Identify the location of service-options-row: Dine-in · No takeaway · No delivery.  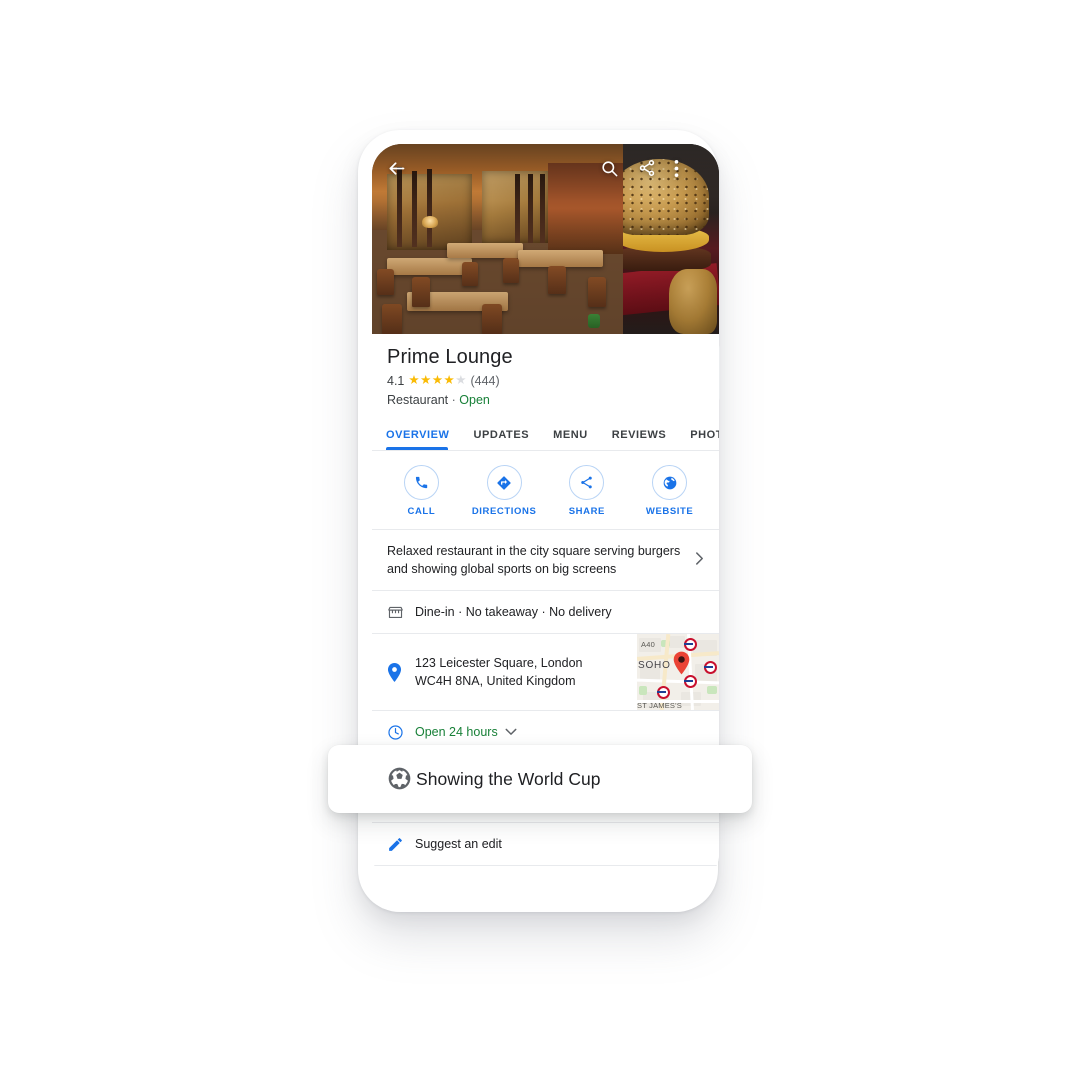
(545, 613).